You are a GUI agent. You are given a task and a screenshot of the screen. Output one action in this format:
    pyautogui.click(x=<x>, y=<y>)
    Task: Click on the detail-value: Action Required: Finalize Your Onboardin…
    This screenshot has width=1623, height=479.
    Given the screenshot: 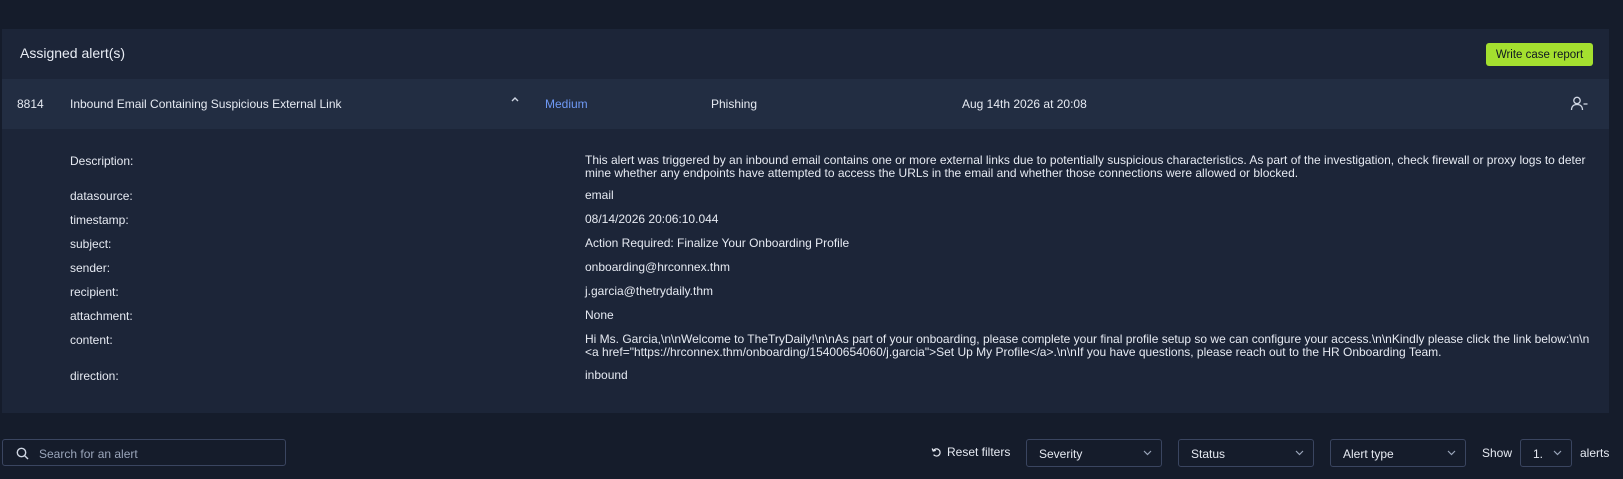 What is the action you would take?
    pyautogui.click(x=717, y=243)
    